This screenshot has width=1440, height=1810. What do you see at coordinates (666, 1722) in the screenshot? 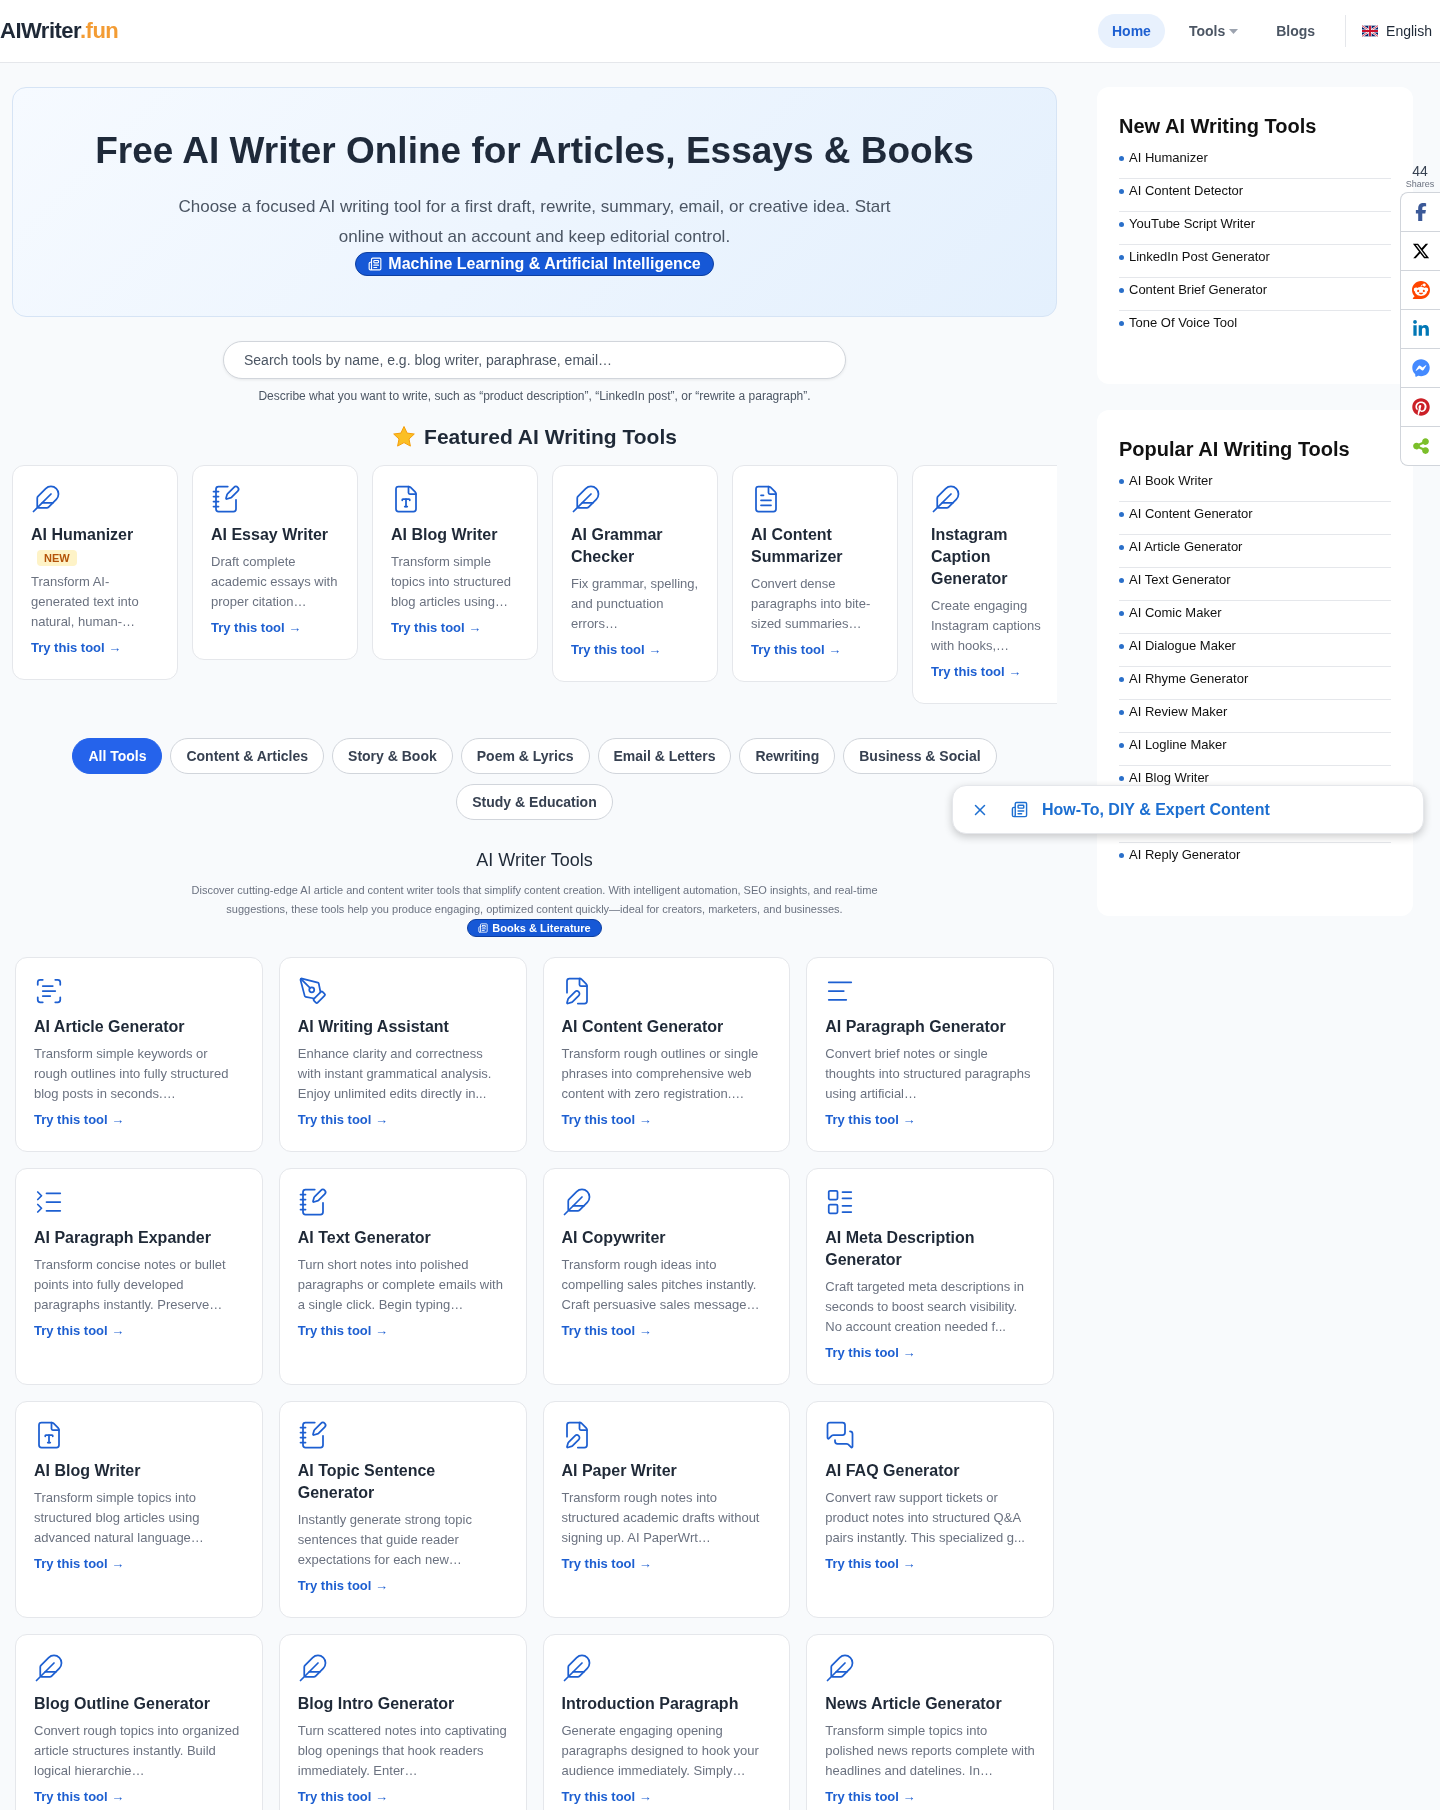
I see `tool-card: Introduction Paragraph Generate engaging opening paragraphs designed to hook your audience immediately. Simply… Try this tool →` at bounding box center [666, 1722].